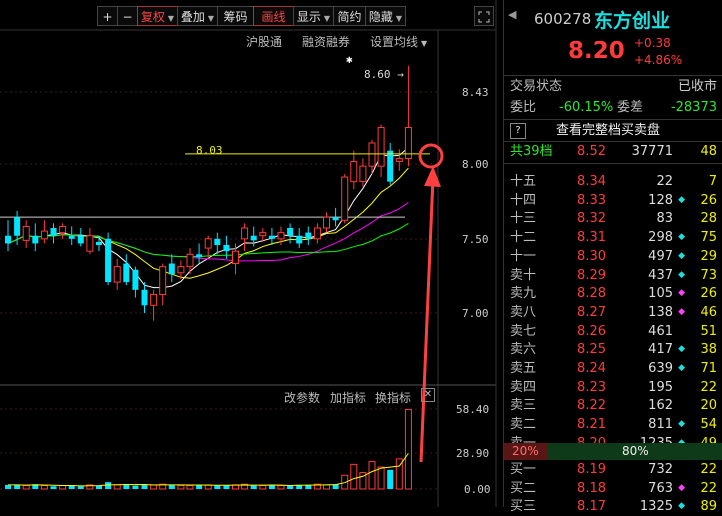 Image resolution: width=722 pixels, height=516 pixels. I want to click on ask-price: 8.34, so click(591, 181).